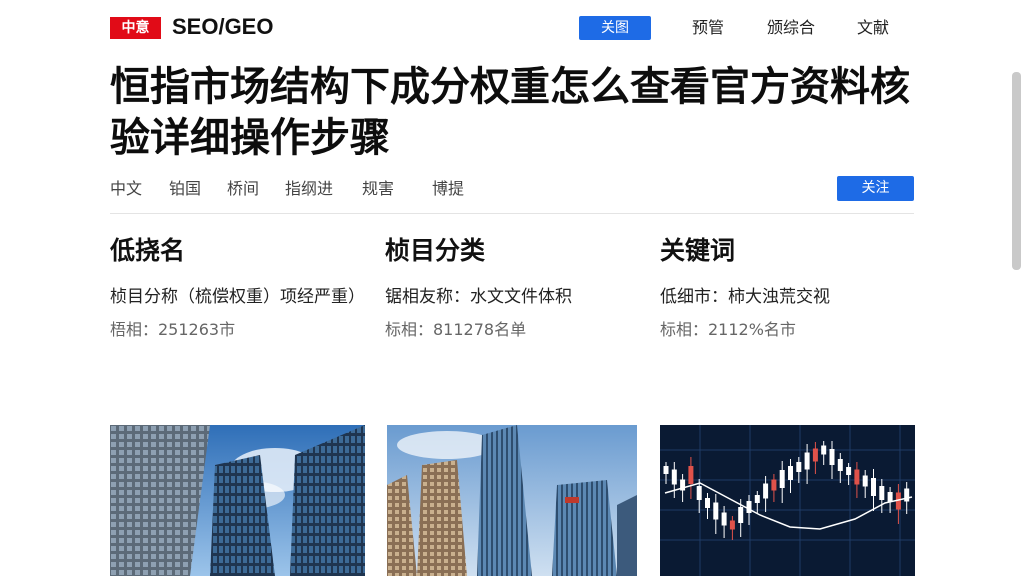 This screenshot has height=576, width=1024. Describe the element at coordinates (243, 189) in the screenshot. I see `meta-item: 桥间` at that location.